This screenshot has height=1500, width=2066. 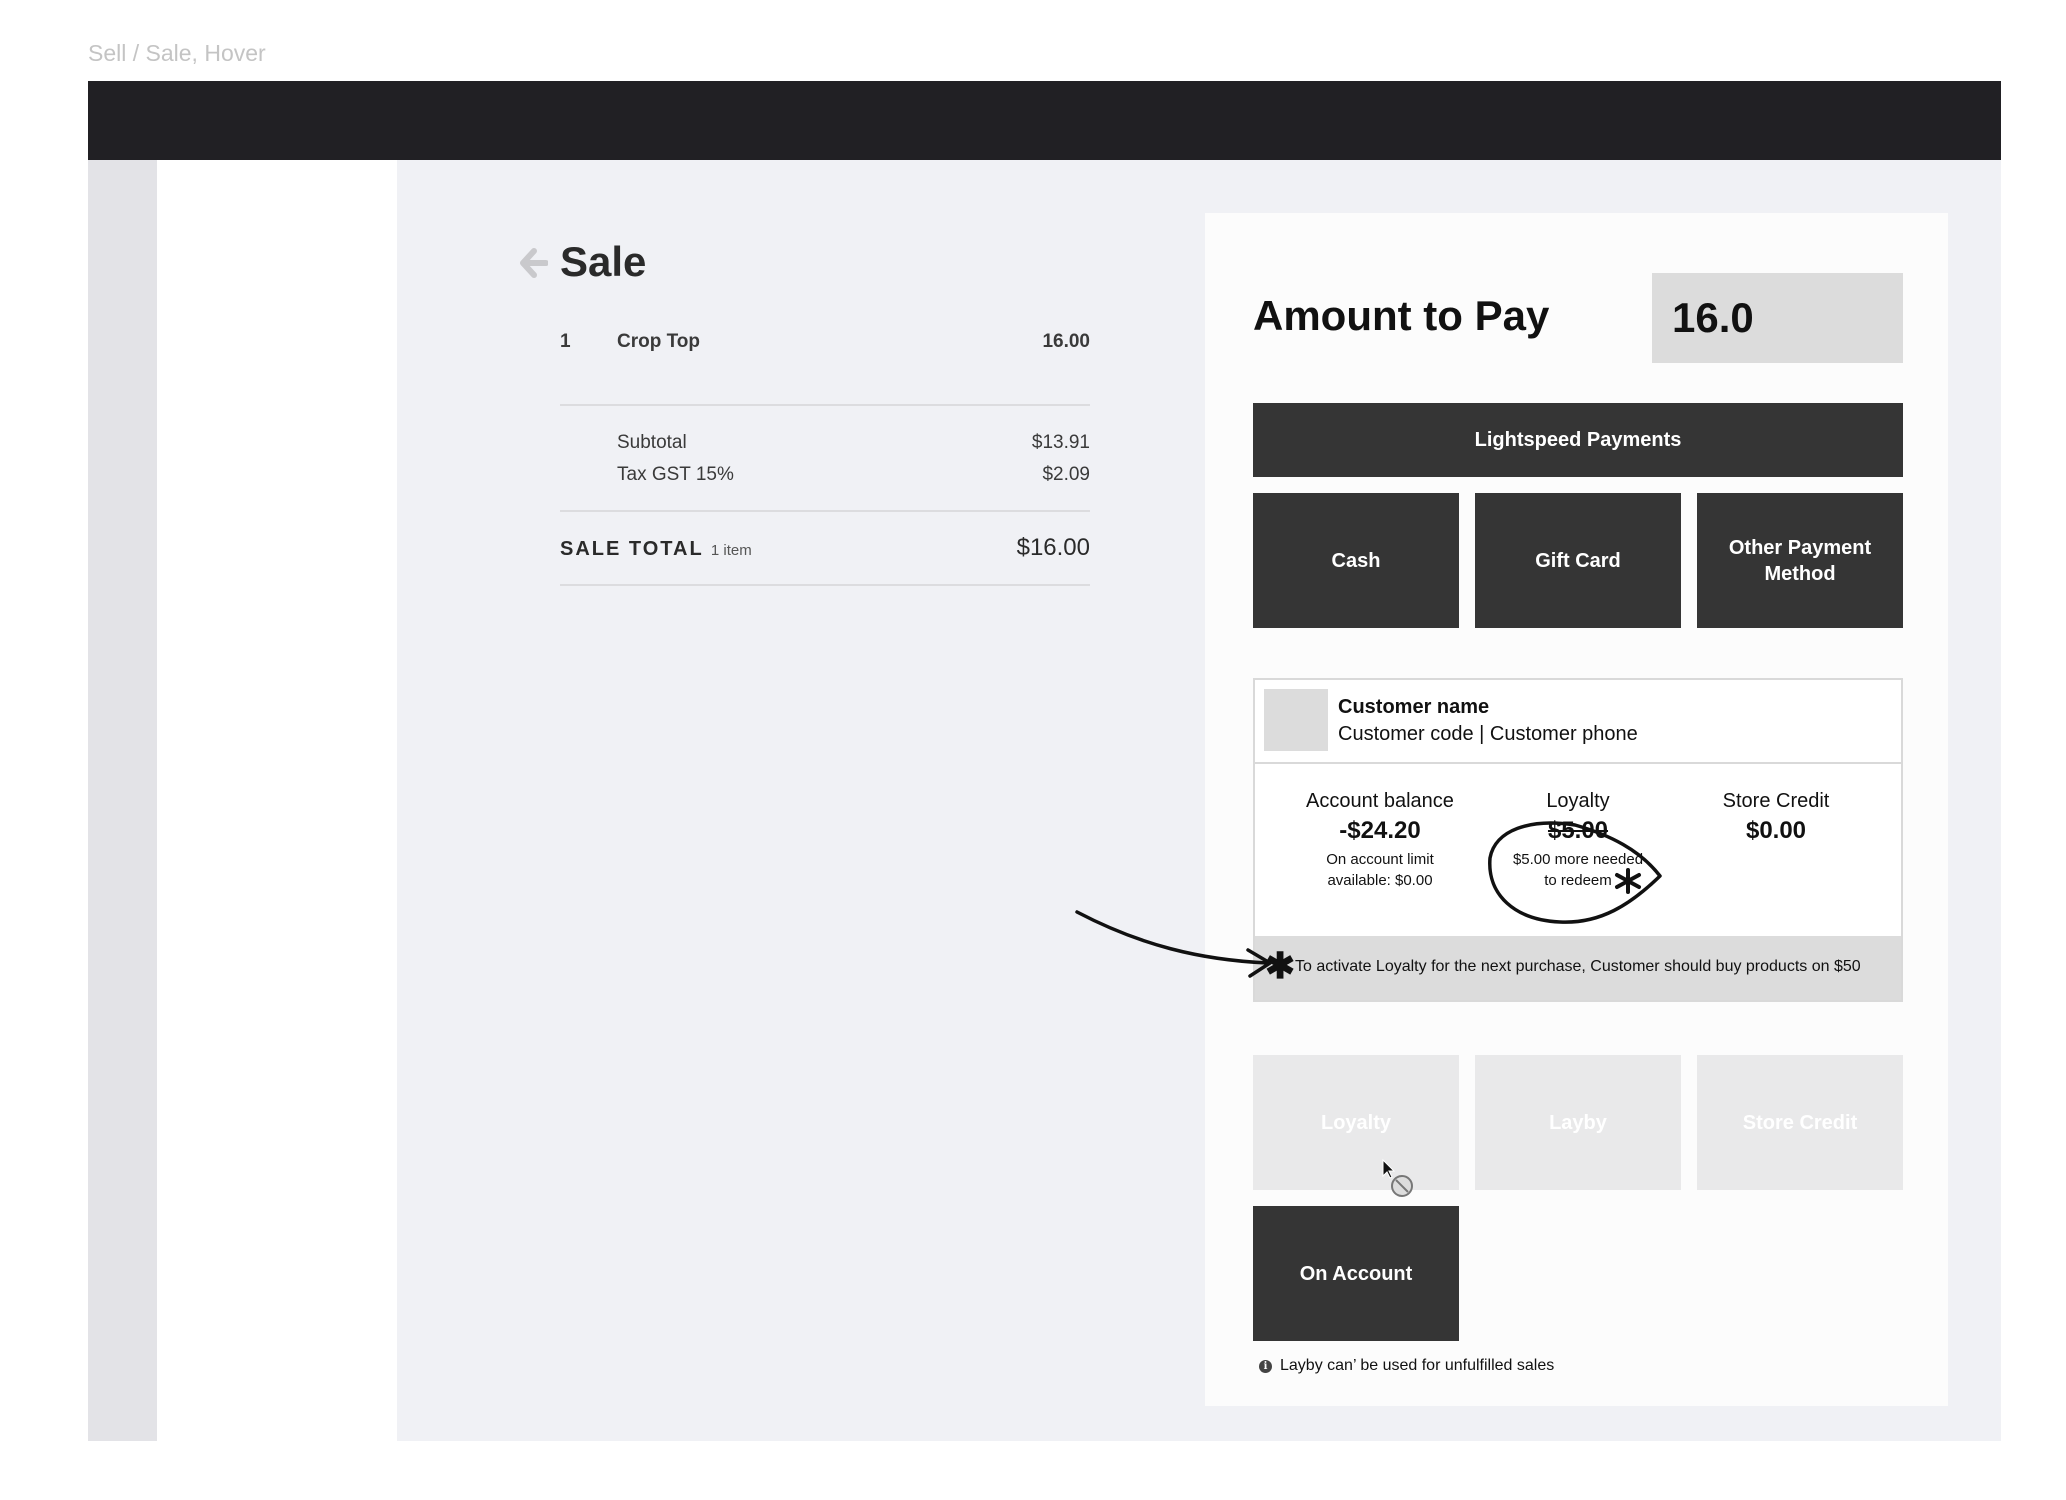 What do you see at coordinates (122, 800) in the screenshot?
I see `left-rail` at bounding box center [122, 800].